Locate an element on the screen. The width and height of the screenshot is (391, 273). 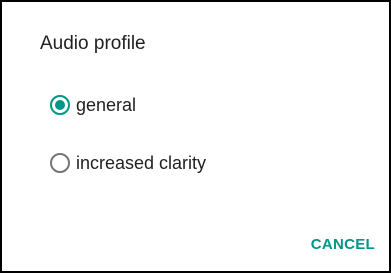
option-general: general is located at coordinates (87, 105).